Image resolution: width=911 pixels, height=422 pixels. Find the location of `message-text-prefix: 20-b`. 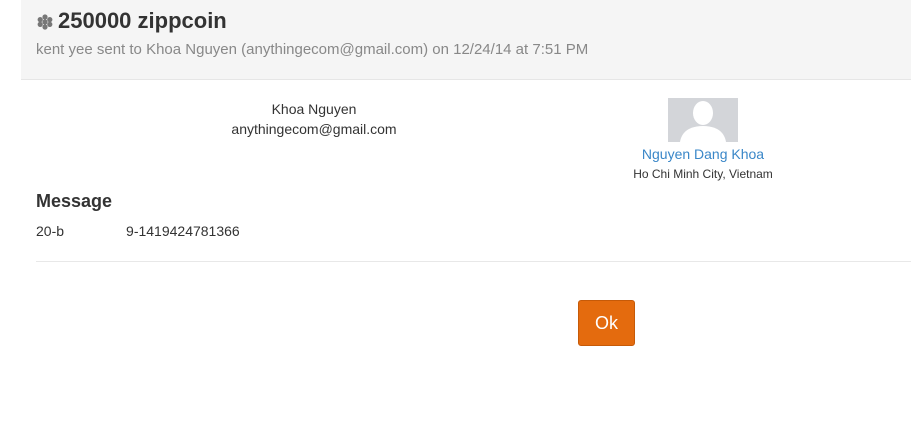

message-text-prefix: 20-b is located at coordinates (50, 231).